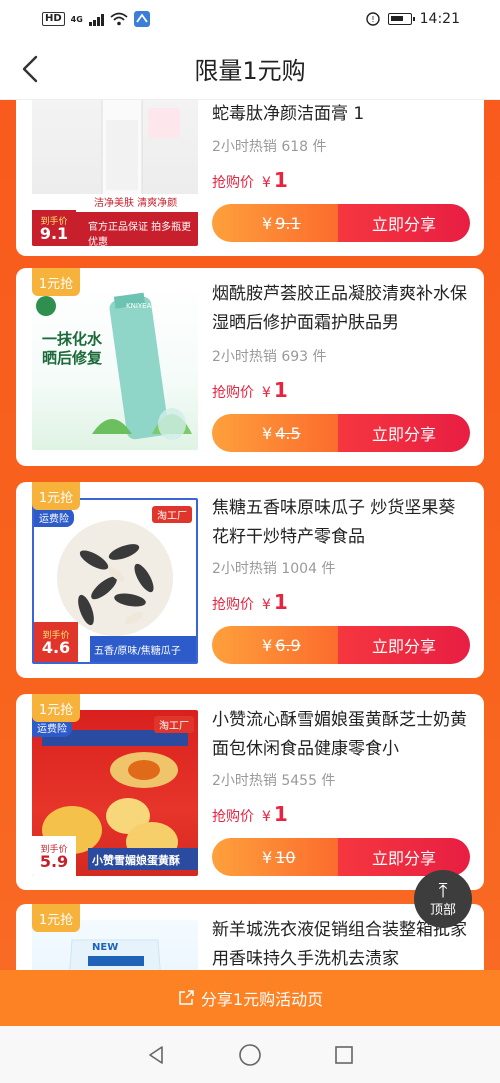 This screenshot has height=1083, width=500. What do you see at coordinates (401, 19) in the screenshot?
I see `battery-icon` at bounding box center [401, 19].